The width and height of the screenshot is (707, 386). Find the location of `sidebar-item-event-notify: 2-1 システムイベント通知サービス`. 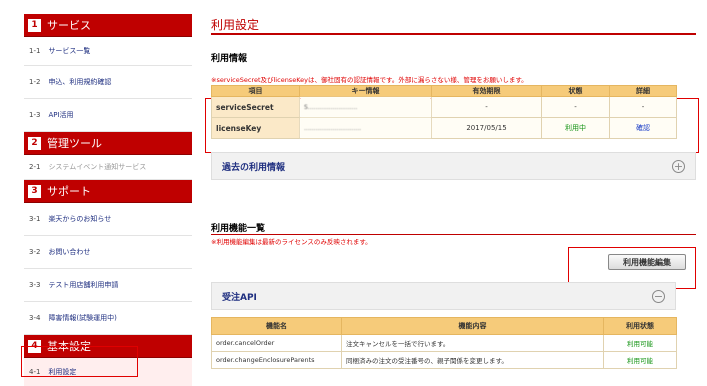

sidebar-item-event-notify: 2-1 システムイベント通知サービス is located at coordinates (108, 167).